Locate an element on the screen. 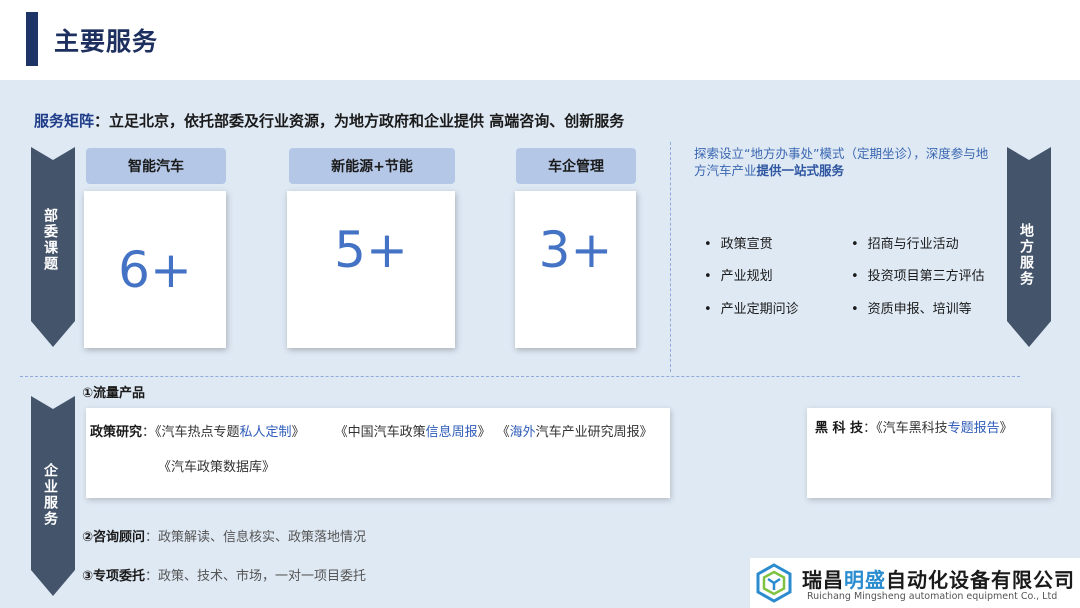  list-item: 投资项目第三方评估 is located at coordinates (918, 274).